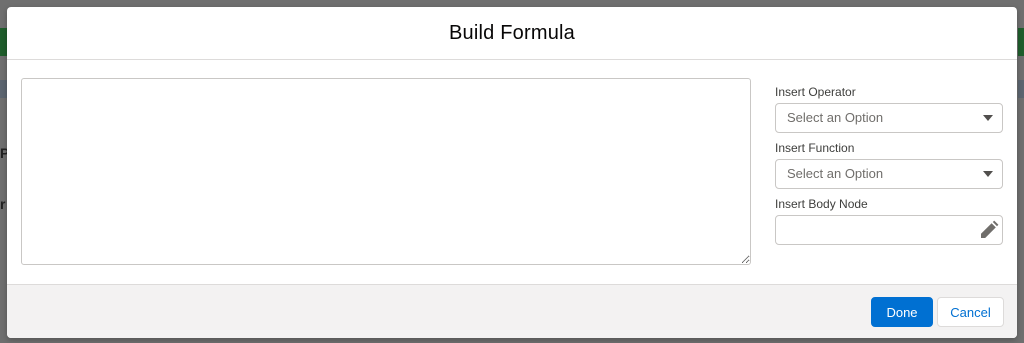 Image resolution: width=1024 pixels, height=343 pixels. What do you see at coordinates (889, 118) in the screenshot?
I see `insert-operator-select: Select an Option` at bounding box center [889, 118].